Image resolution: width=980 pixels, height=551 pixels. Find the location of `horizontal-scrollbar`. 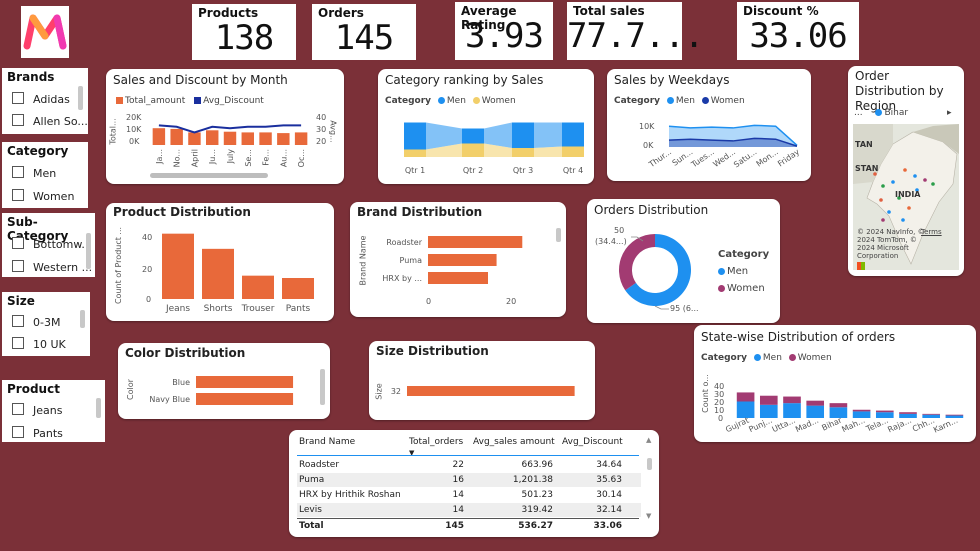

horizontal-scrollbar is located at coordinates (209, 175).